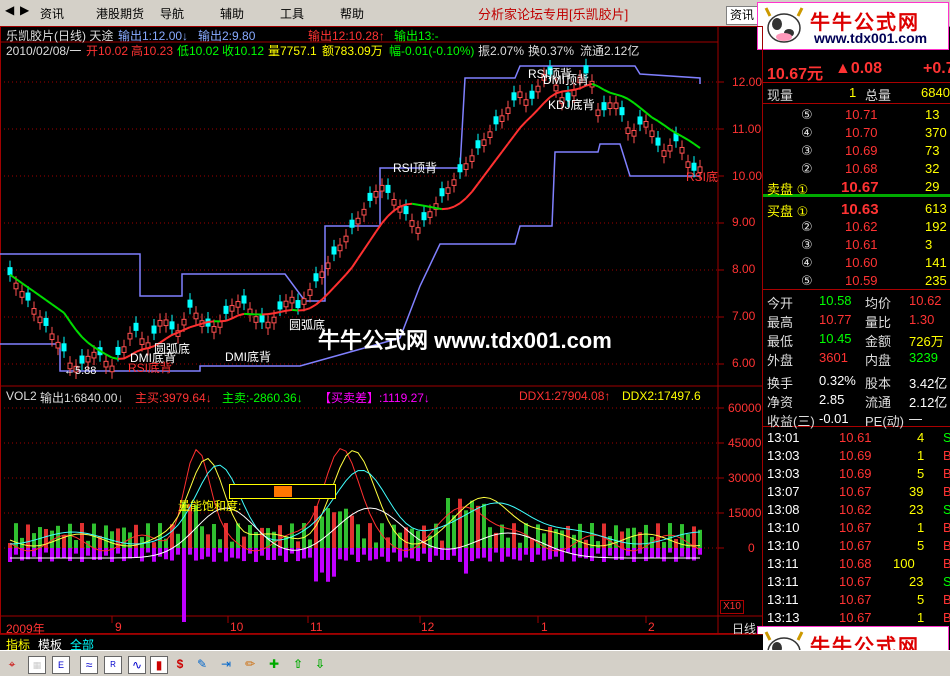 This screenshot has height=676, width=950. Describe the element at coordinates (856, 618) in the screenshot. I see `tick-row: 13:1310.671B` at that location.